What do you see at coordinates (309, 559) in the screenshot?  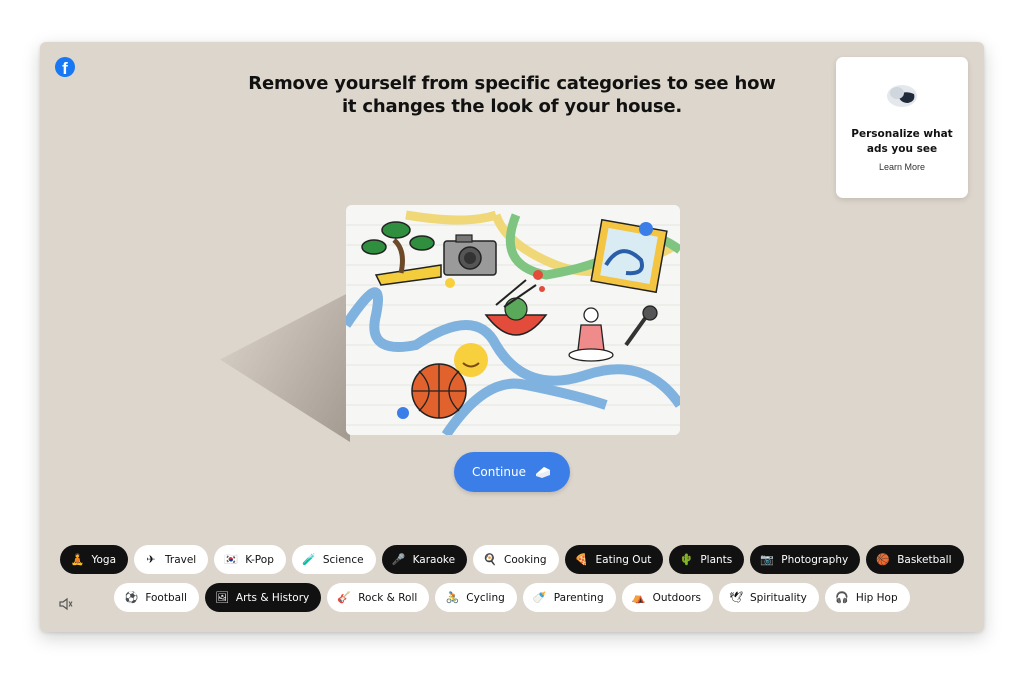 I see `category-icon: 🧪` at bounding box center [309, 559].